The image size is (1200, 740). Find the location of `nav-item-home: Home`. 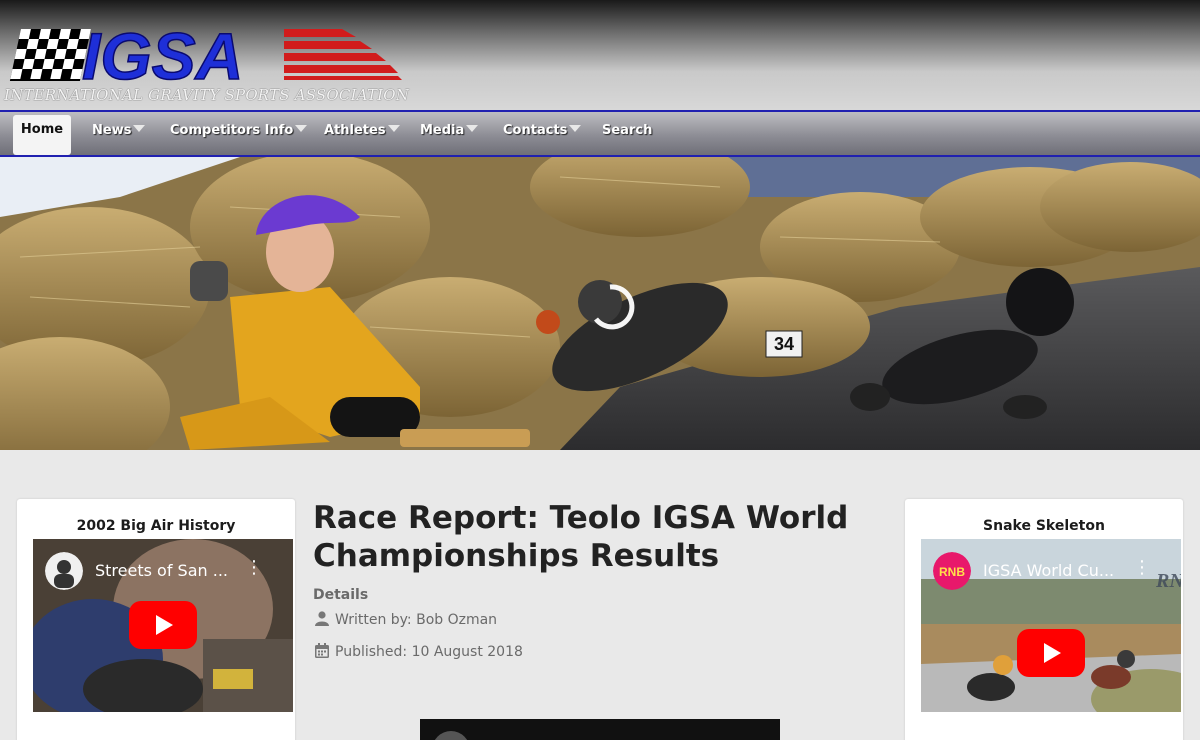

nav-item-home: Home is located at coordinates (42, 135).